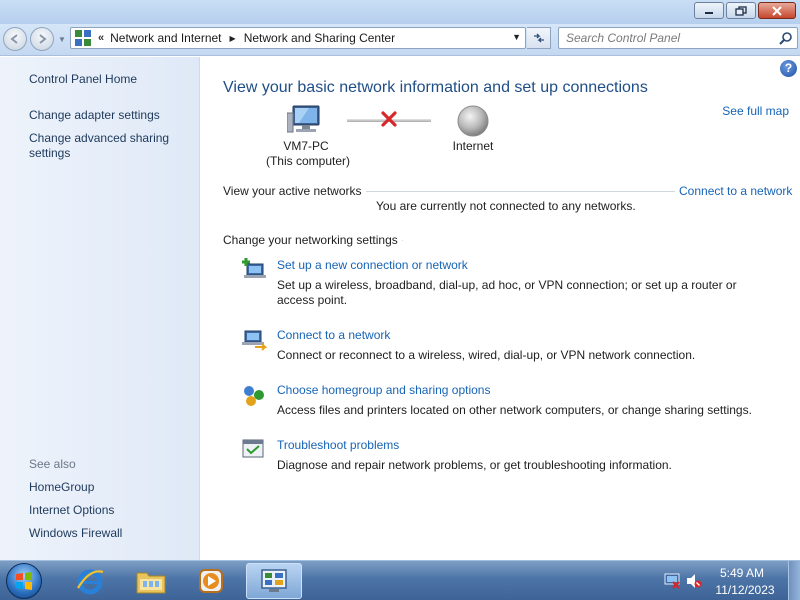 This screenshot has height=600, width=800. I want to click on computer-name: VM7-PC, so click(306, 146).